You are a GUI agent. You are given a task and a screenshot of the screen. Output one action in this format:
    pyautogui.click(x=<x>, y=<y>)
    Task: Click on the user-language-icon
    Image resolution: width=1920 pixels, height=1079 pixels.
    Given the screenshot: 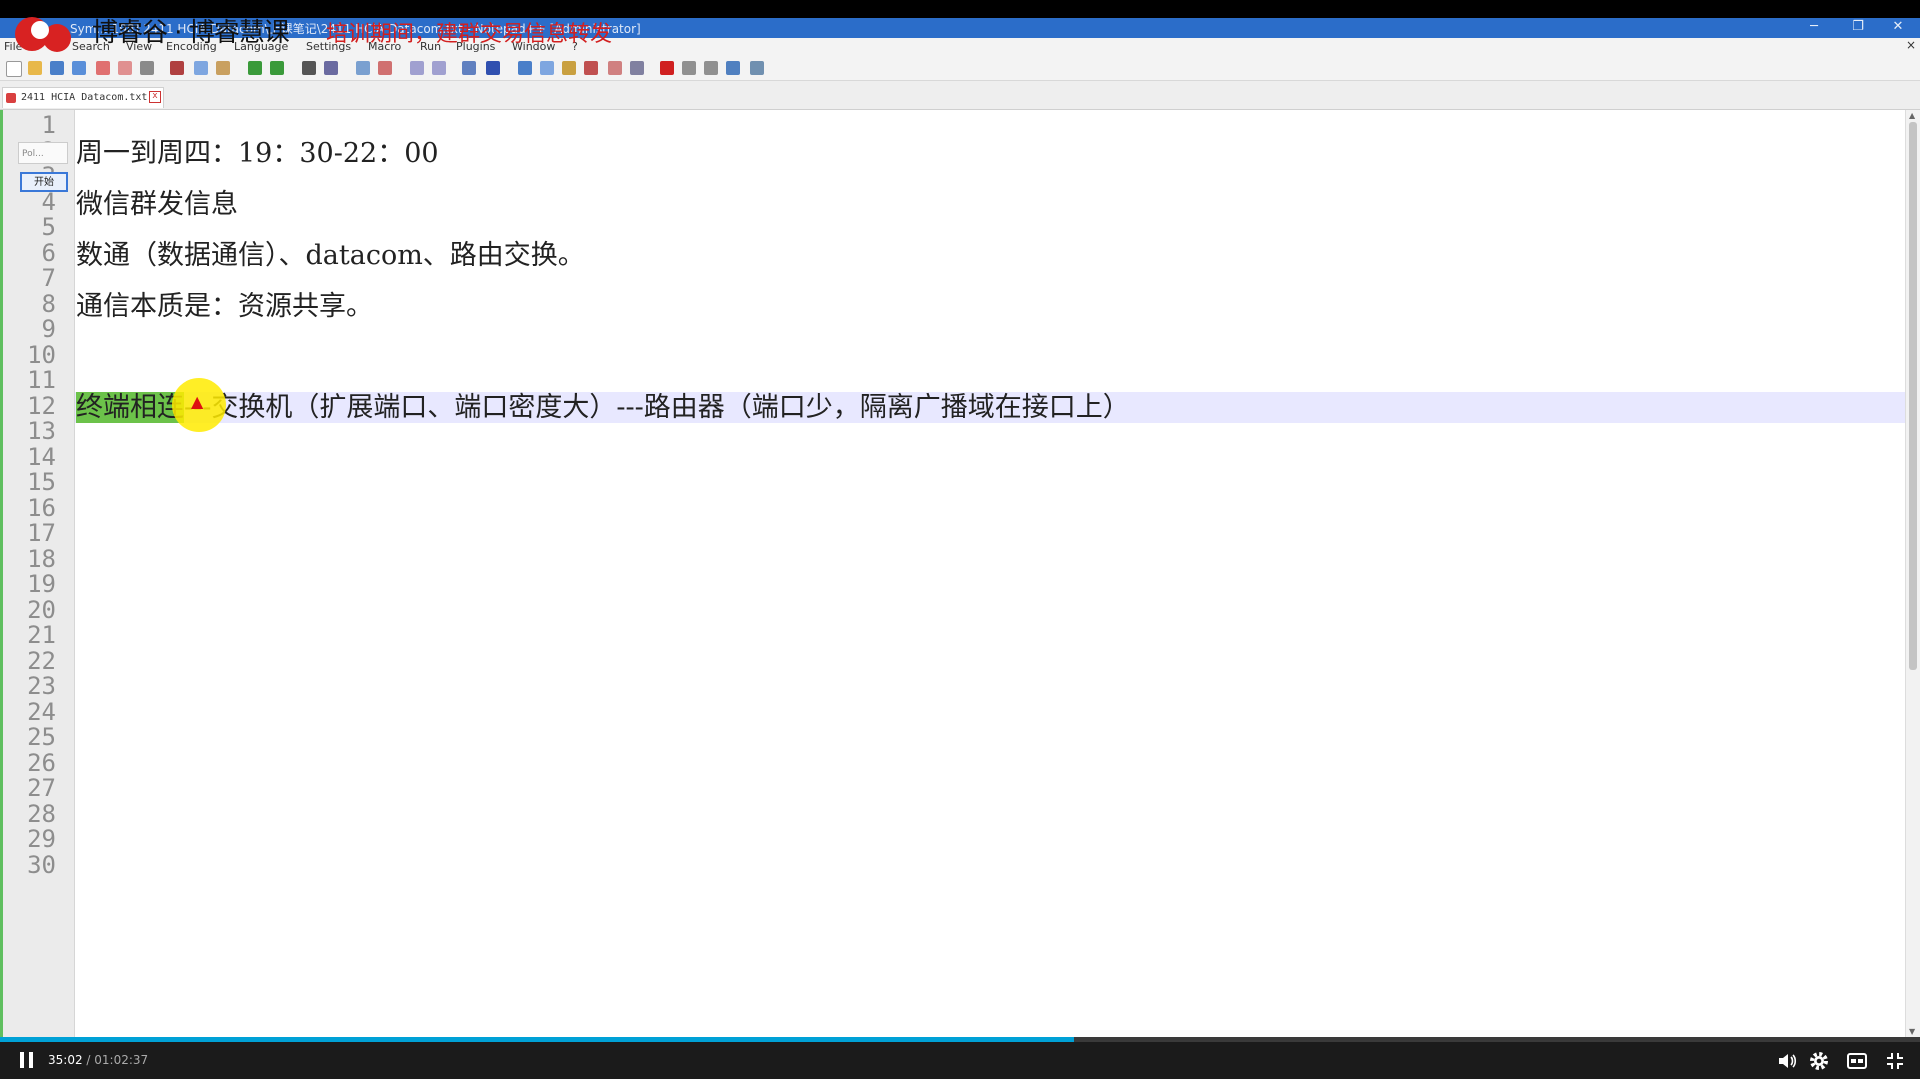 What is the action you would take?
    pyautogui.click(x=547, y=68)
    